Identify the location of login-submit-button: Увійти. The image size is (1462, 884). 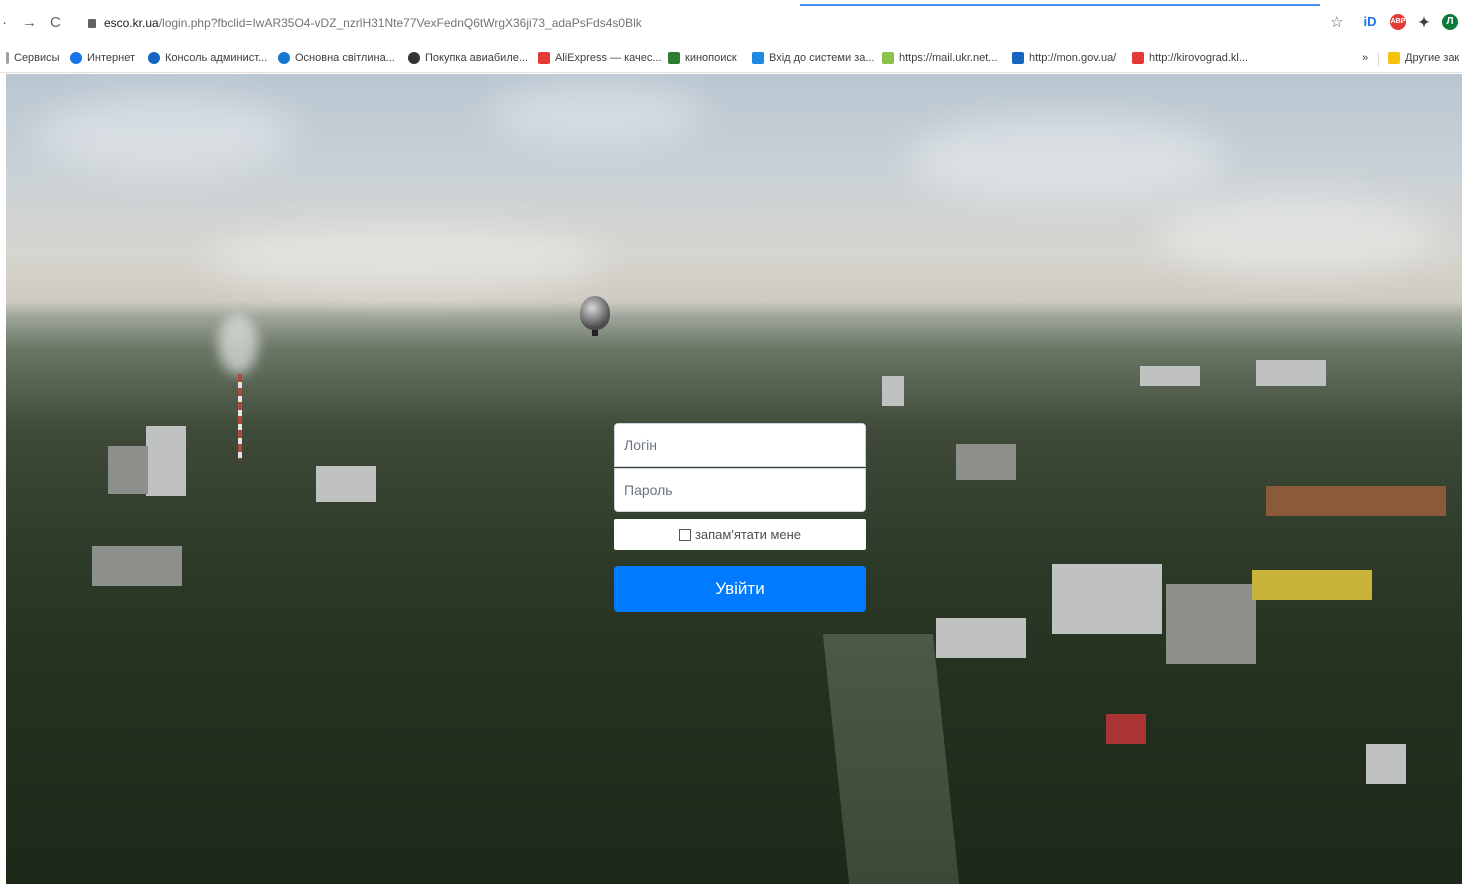
(740, 589).